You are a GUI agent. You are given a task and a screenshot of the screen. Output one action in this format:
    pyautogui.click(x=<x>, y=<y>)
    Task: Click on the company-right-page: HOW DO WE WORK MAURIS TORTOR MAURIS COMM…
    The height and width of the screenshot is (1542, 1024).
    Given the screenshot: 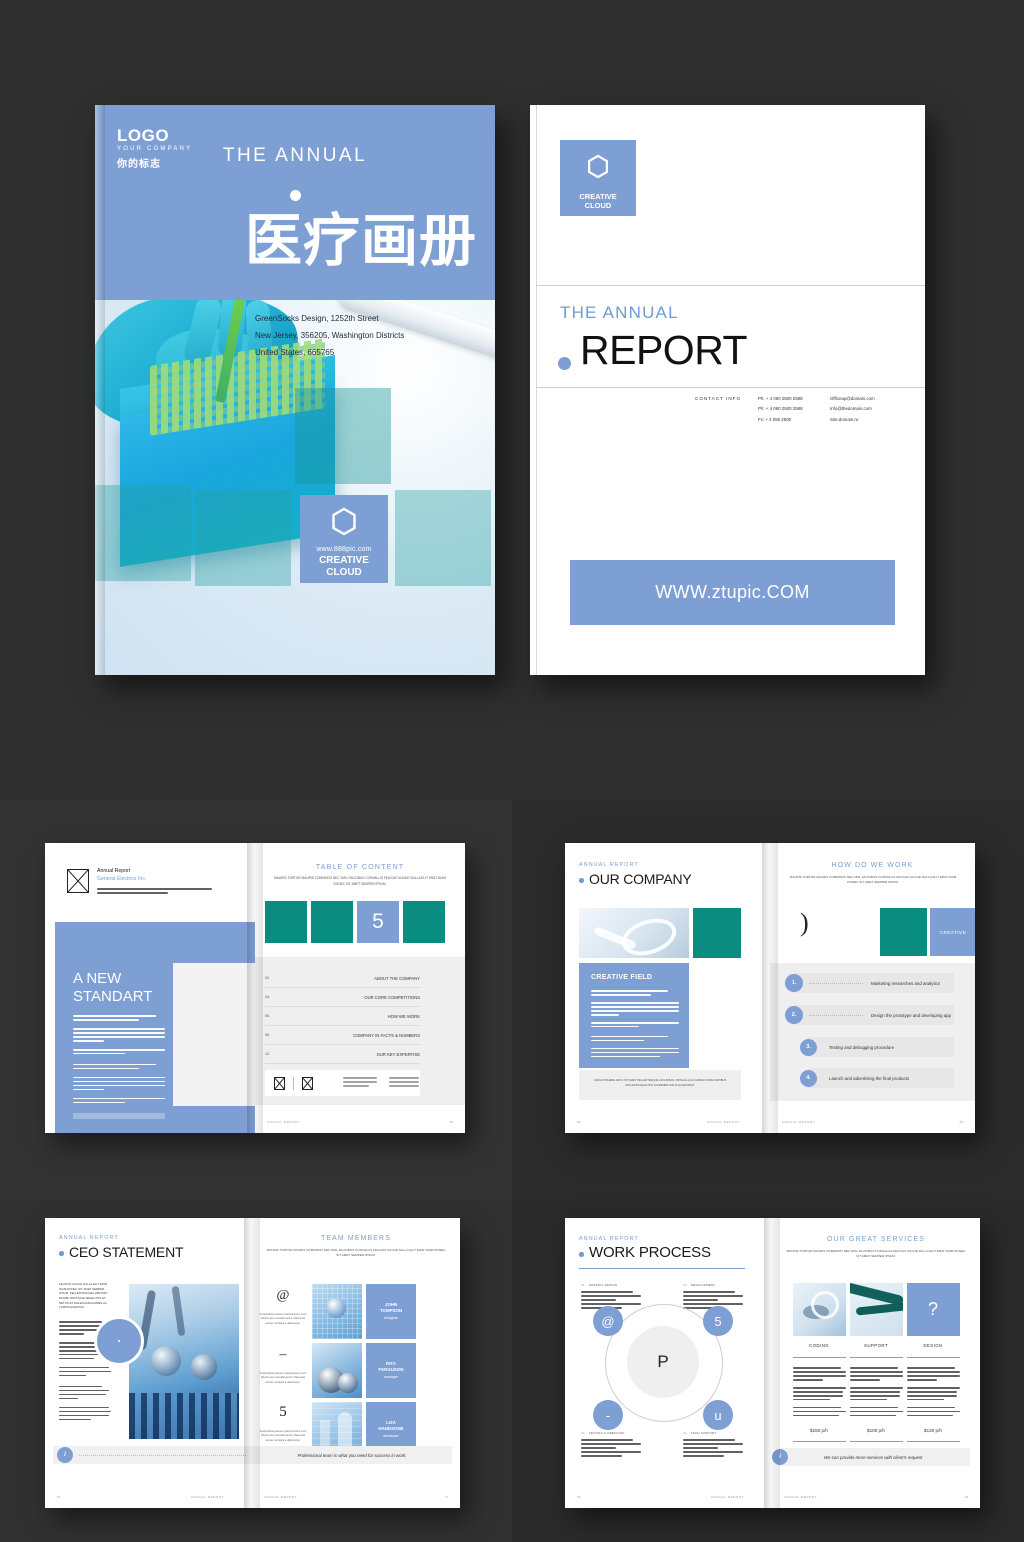 What is the action you would take?
    pyautogui.click(x=872, y=988)
    